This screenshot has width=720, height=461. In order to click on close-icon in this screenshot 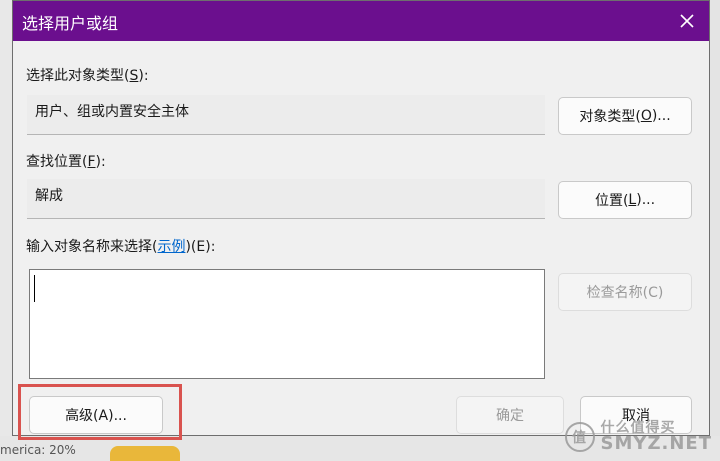, I will do `click(687, 21)`.